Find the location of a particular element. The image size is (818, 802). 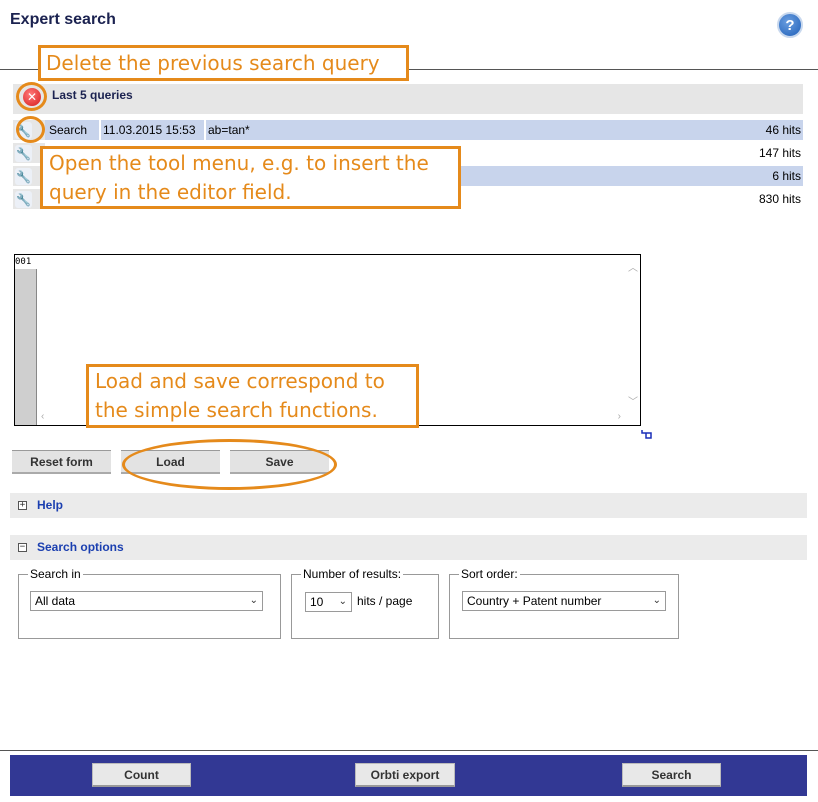

query-type: Search is located at coordinates (68, 130).